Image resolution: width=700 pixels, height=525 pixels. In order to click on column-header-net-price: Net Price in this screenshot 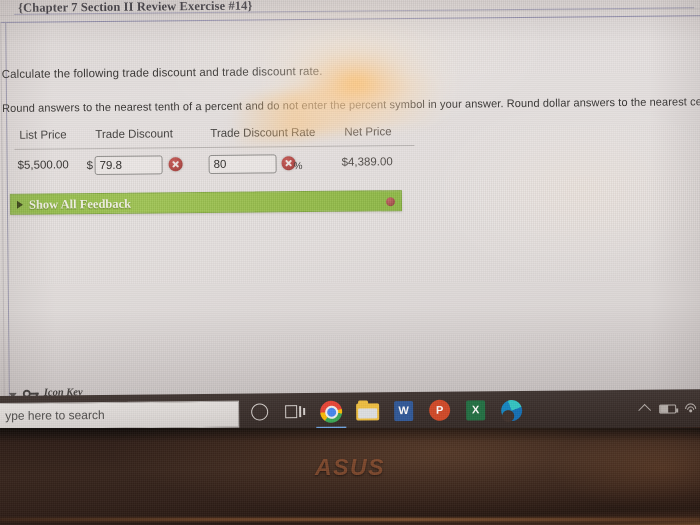, I will do `click(368, 132)`.